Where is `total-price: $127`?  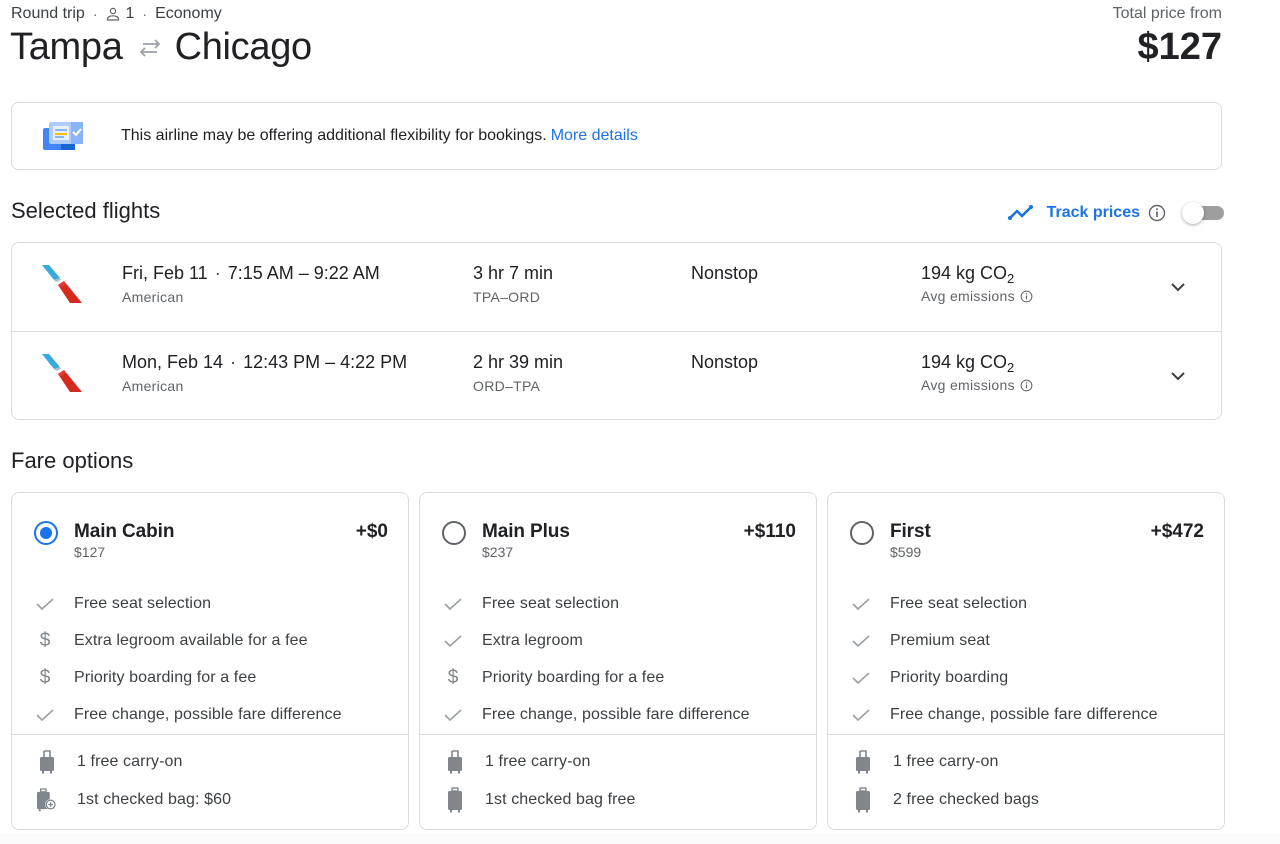 total-price: $127 is located at coordinates (1179, 47).